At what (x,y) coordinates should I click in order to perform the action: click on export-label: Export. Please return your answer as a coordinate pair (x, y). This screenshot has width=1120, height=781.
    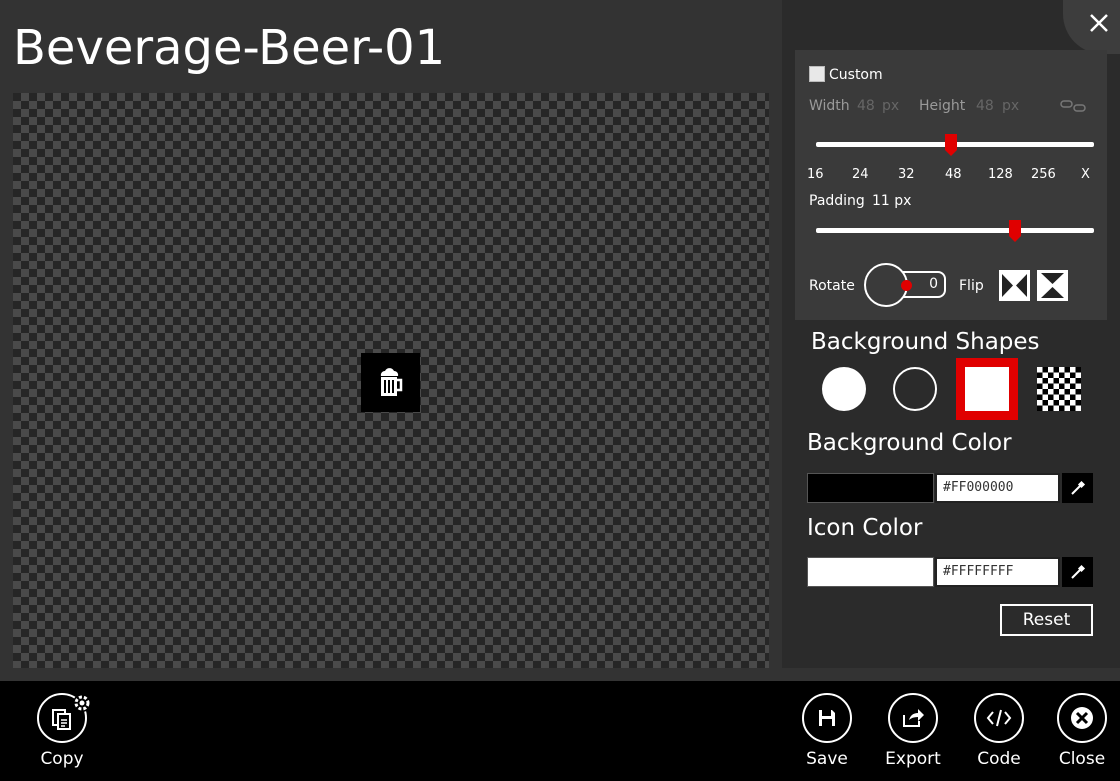
    Looking at the image, I should click on (913, 759).